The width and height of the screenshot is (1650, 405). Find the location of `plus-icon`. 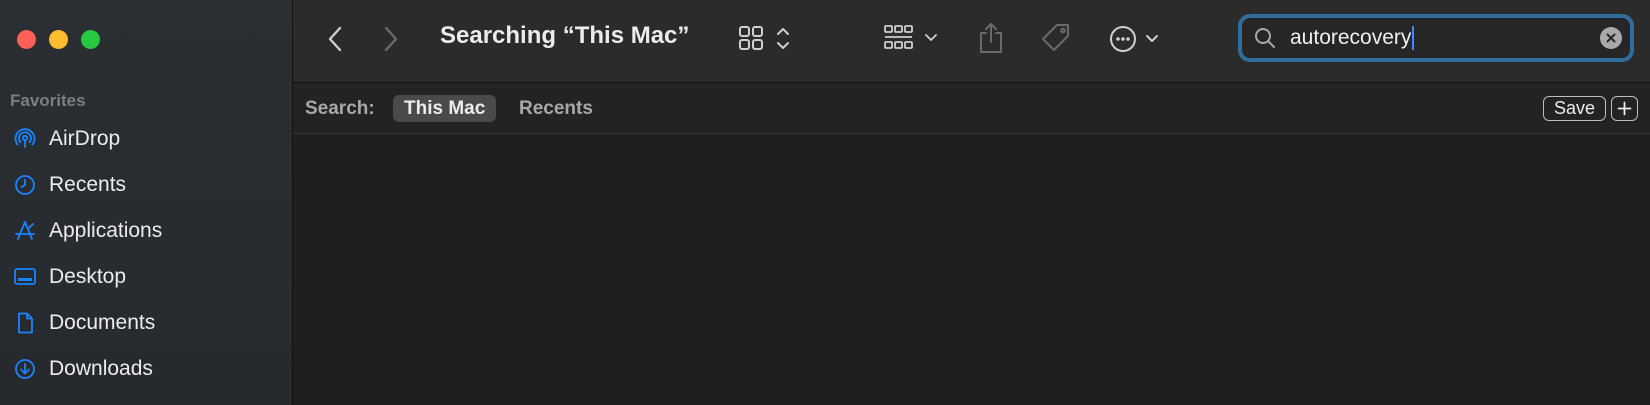

plus-icon is located at coordinates (1624, 108).